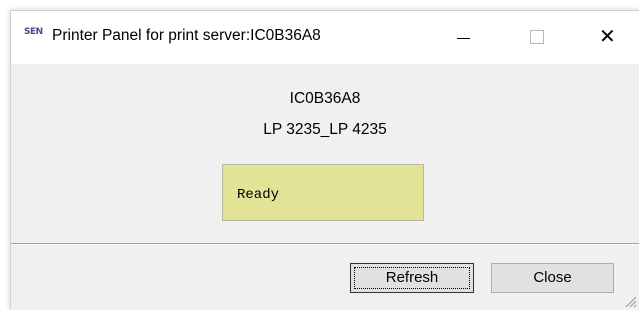 The height and width of the screenshot is (310, 639). What do you see at coordinates (33, 32) in the screenshot?
I see `app-icon: SEN` at bounding box center [33, 32].